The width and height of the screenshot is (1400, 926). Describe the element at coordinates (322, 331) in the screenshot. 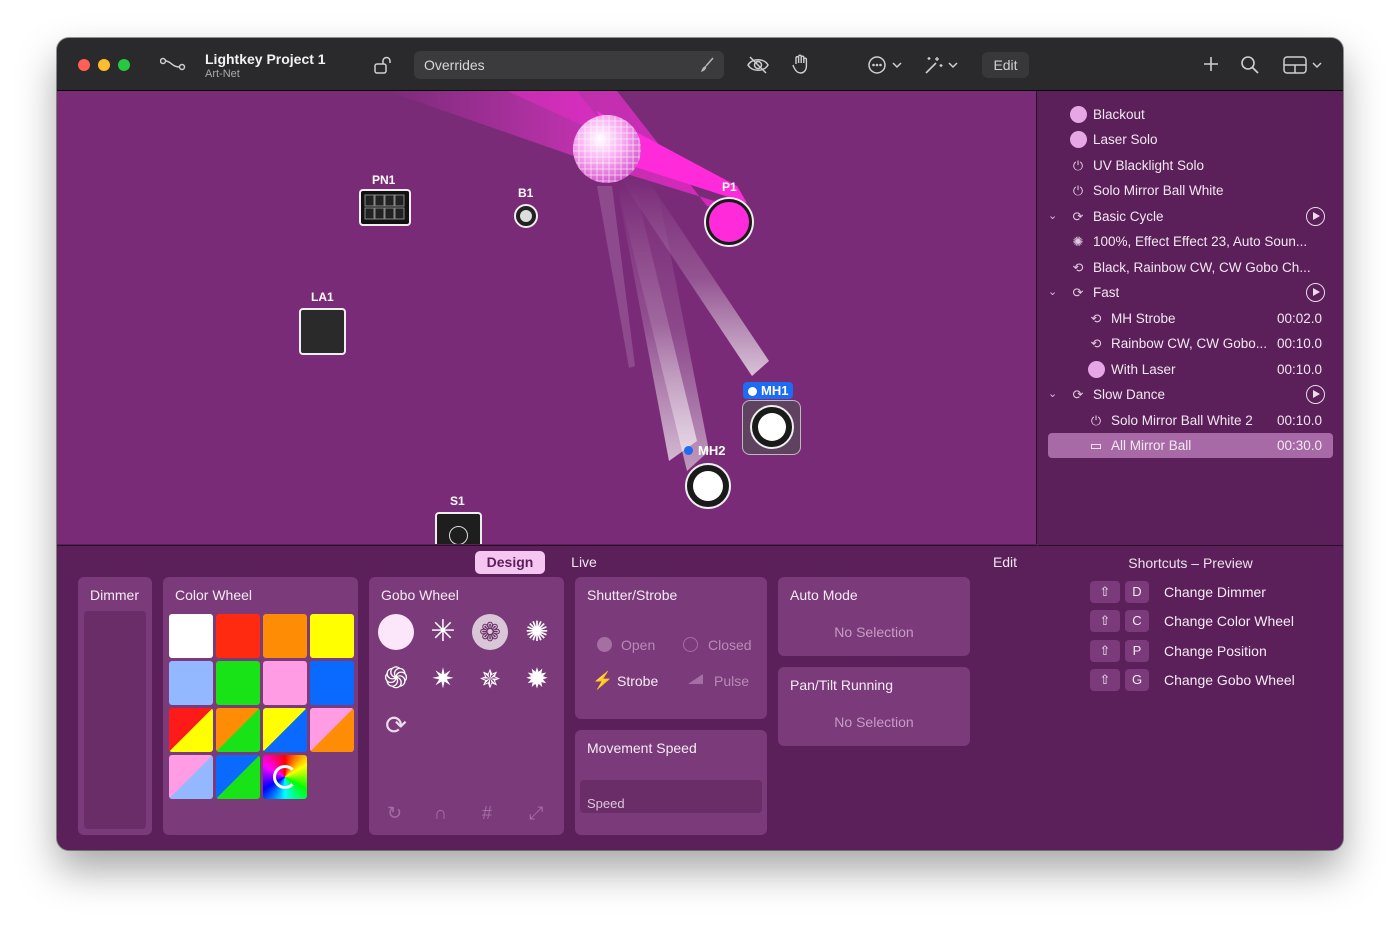

I see `fixture-la1` at that location.